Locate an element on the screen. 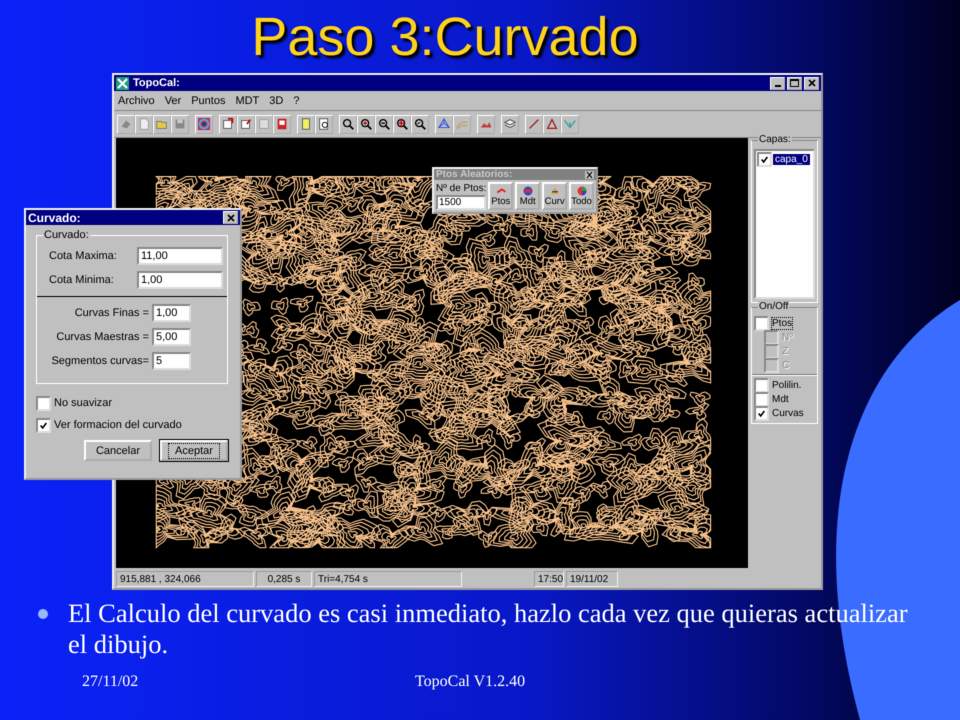 This screenshot has width=960, height=720. import-icon is located at coordinates (228, 124).